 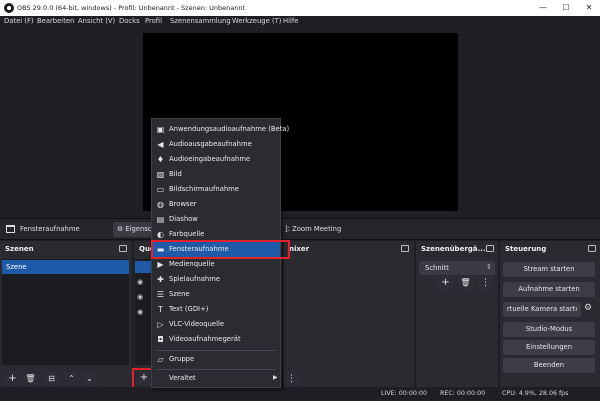 What do you see at coordinates (216, 359) in the screenshot?
I see `menu-item-group: ▱ Gruppe` at bounding box center [216, 359].